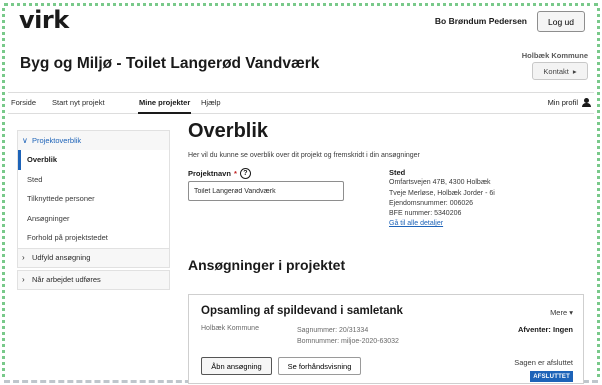 This screenshot has height=385, width=602. I want to click on sidebar-item-ansoegninger: Ansøgninger, so click(93, 219).